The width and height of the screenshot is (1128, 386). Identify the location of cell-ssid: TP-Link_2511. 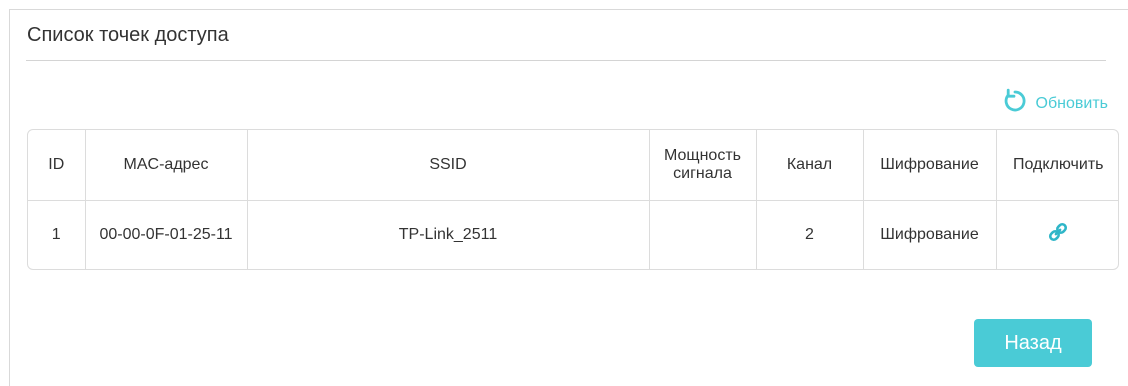
(448, 234).